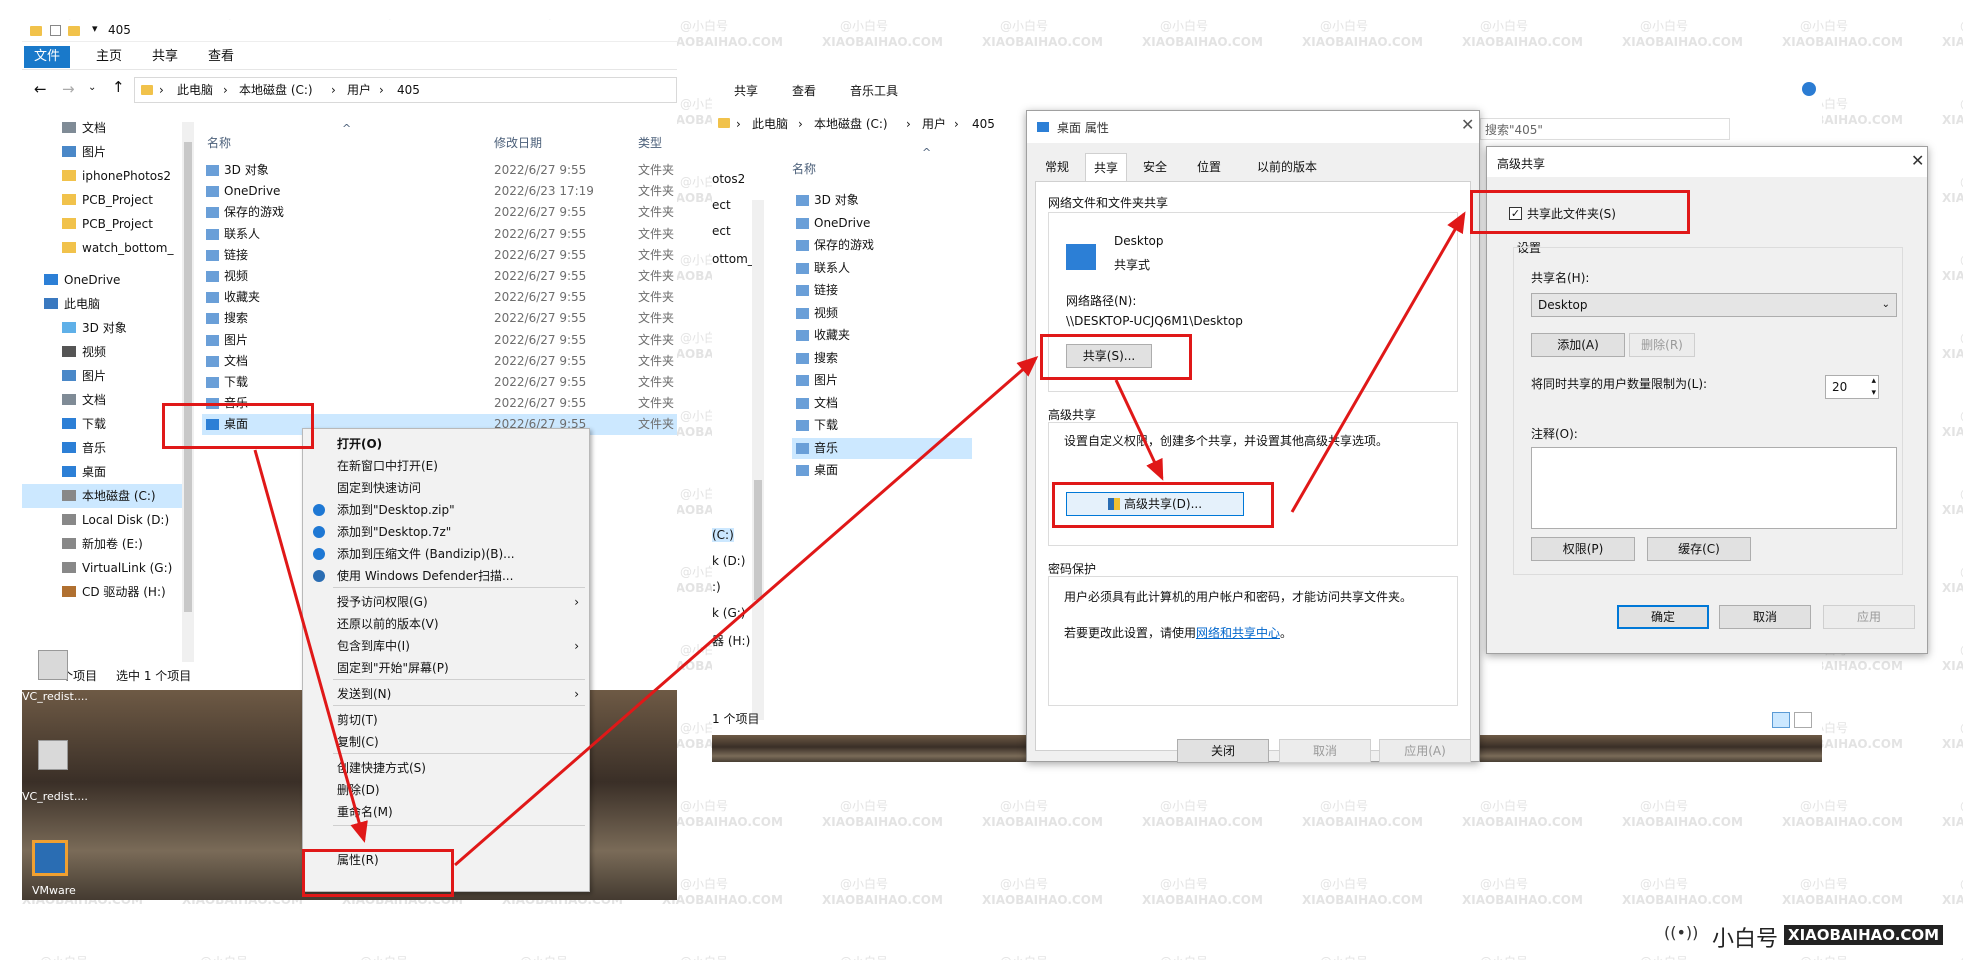 Image resolution: width=1963 pixels, height=960 pixels. What do you see at coordinates (1681, 932) in the screenshot?
I see `broadcast-icon: ((•))` at bounding box center [1681, 932].